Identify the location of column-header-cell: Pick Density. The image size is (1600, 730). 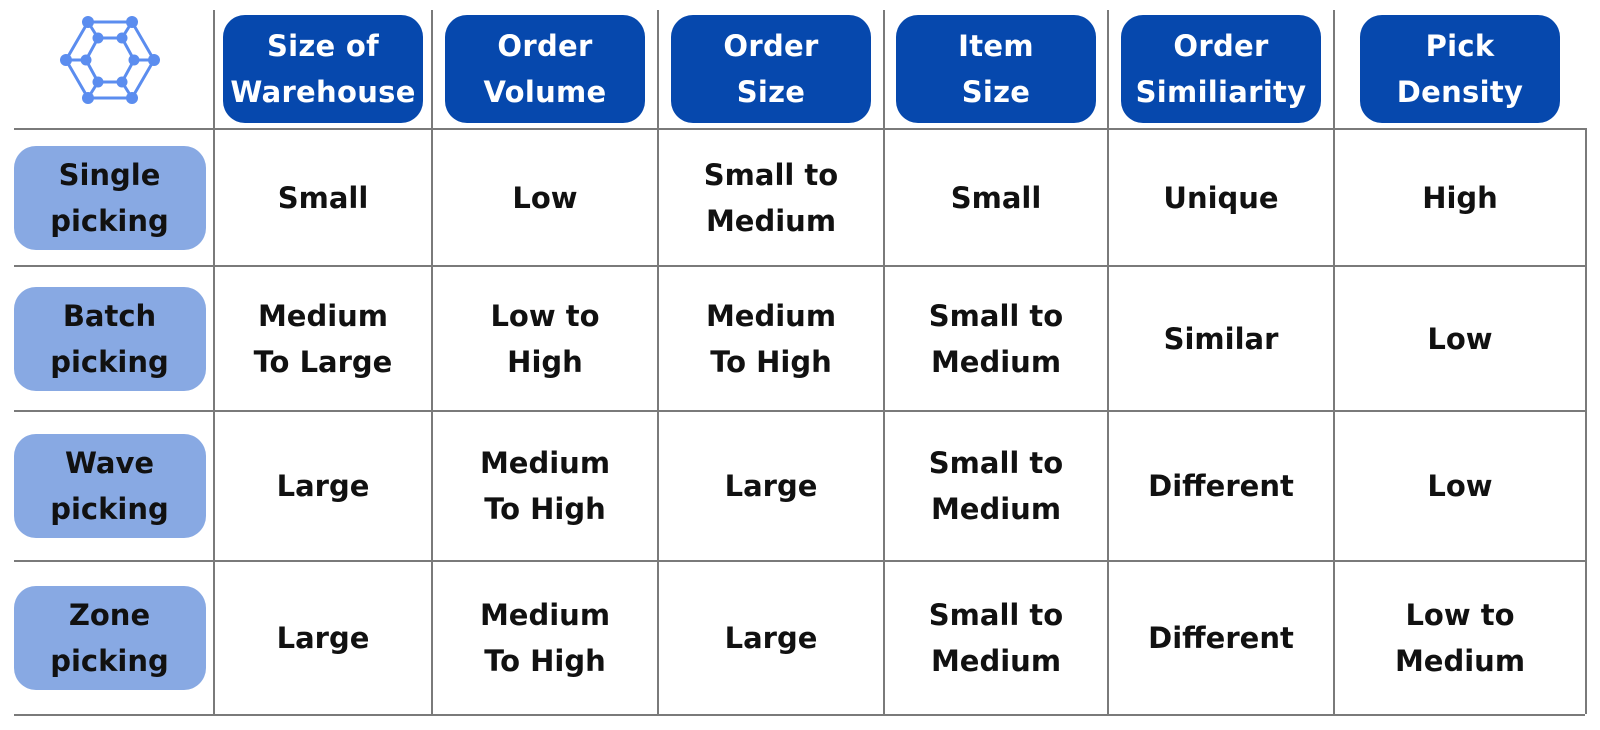
(1460, 69).